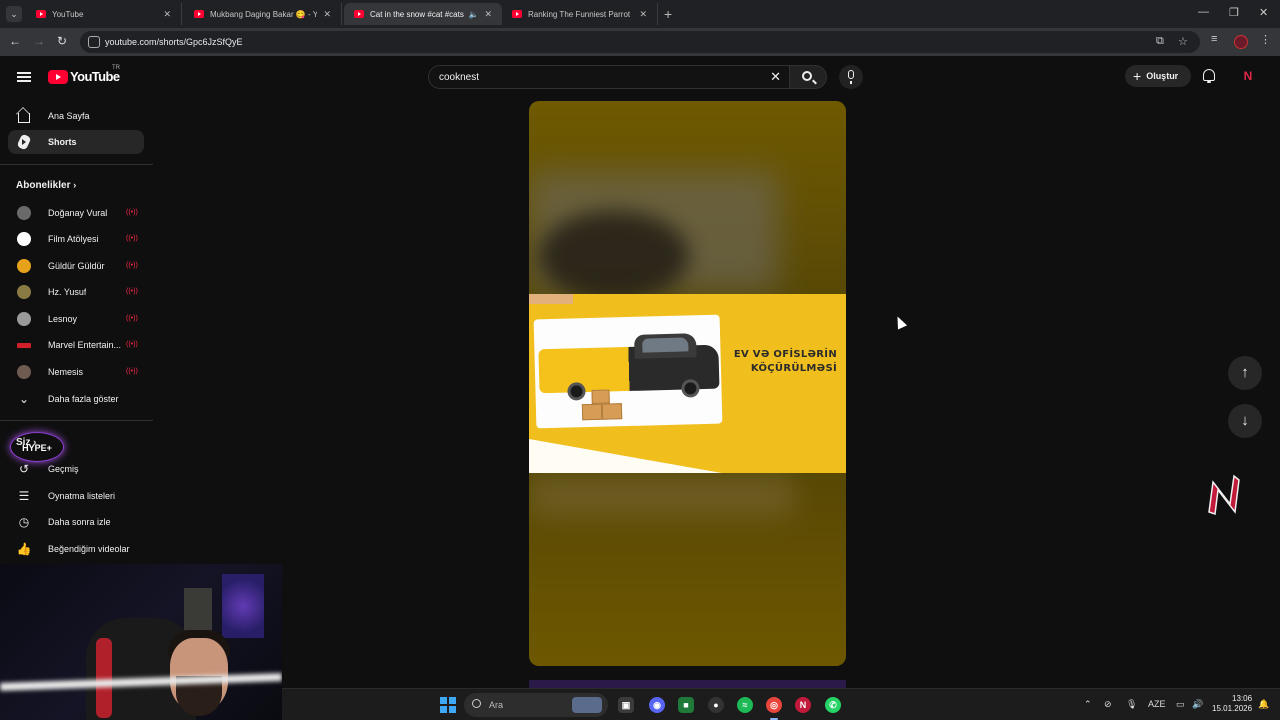  I want to click on back-button: ←, so click(15, 41).